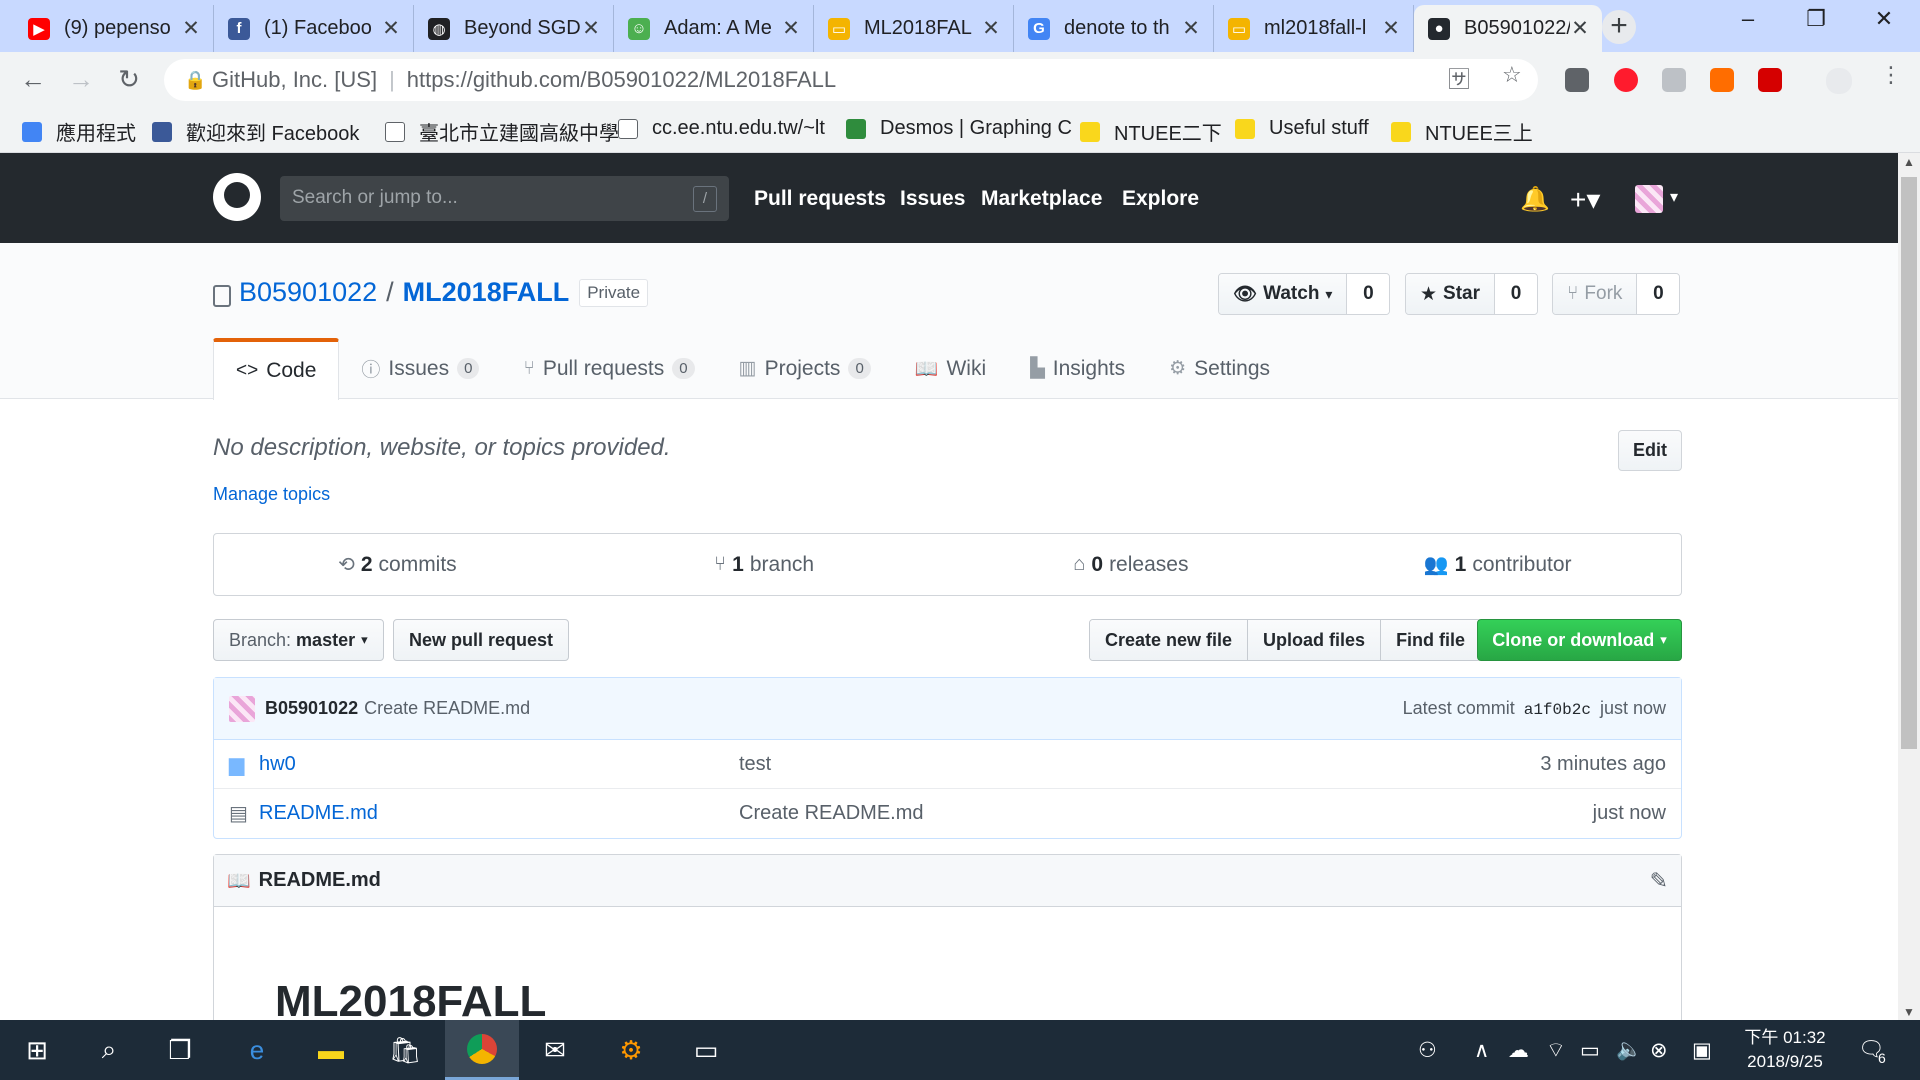  I want to click on browser-tab: ● B05901022/✕, so click(1508, 28).